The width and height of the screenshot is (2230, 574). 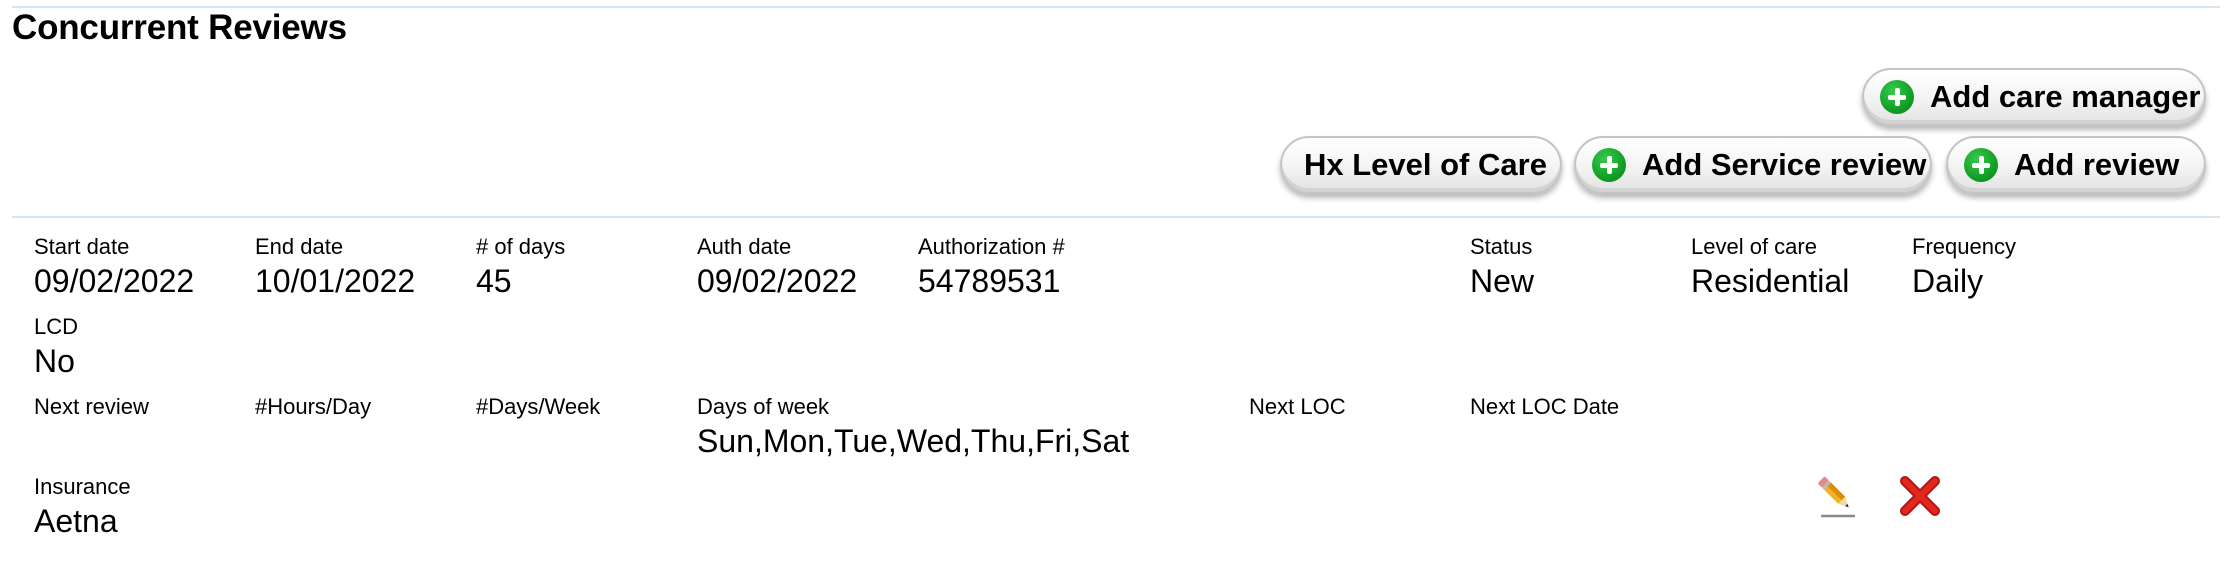 What do you see at coordinates (989, 281) in the screenshot?
I see `authorization-number-value: 54789531` at bounding box center [989, 281].